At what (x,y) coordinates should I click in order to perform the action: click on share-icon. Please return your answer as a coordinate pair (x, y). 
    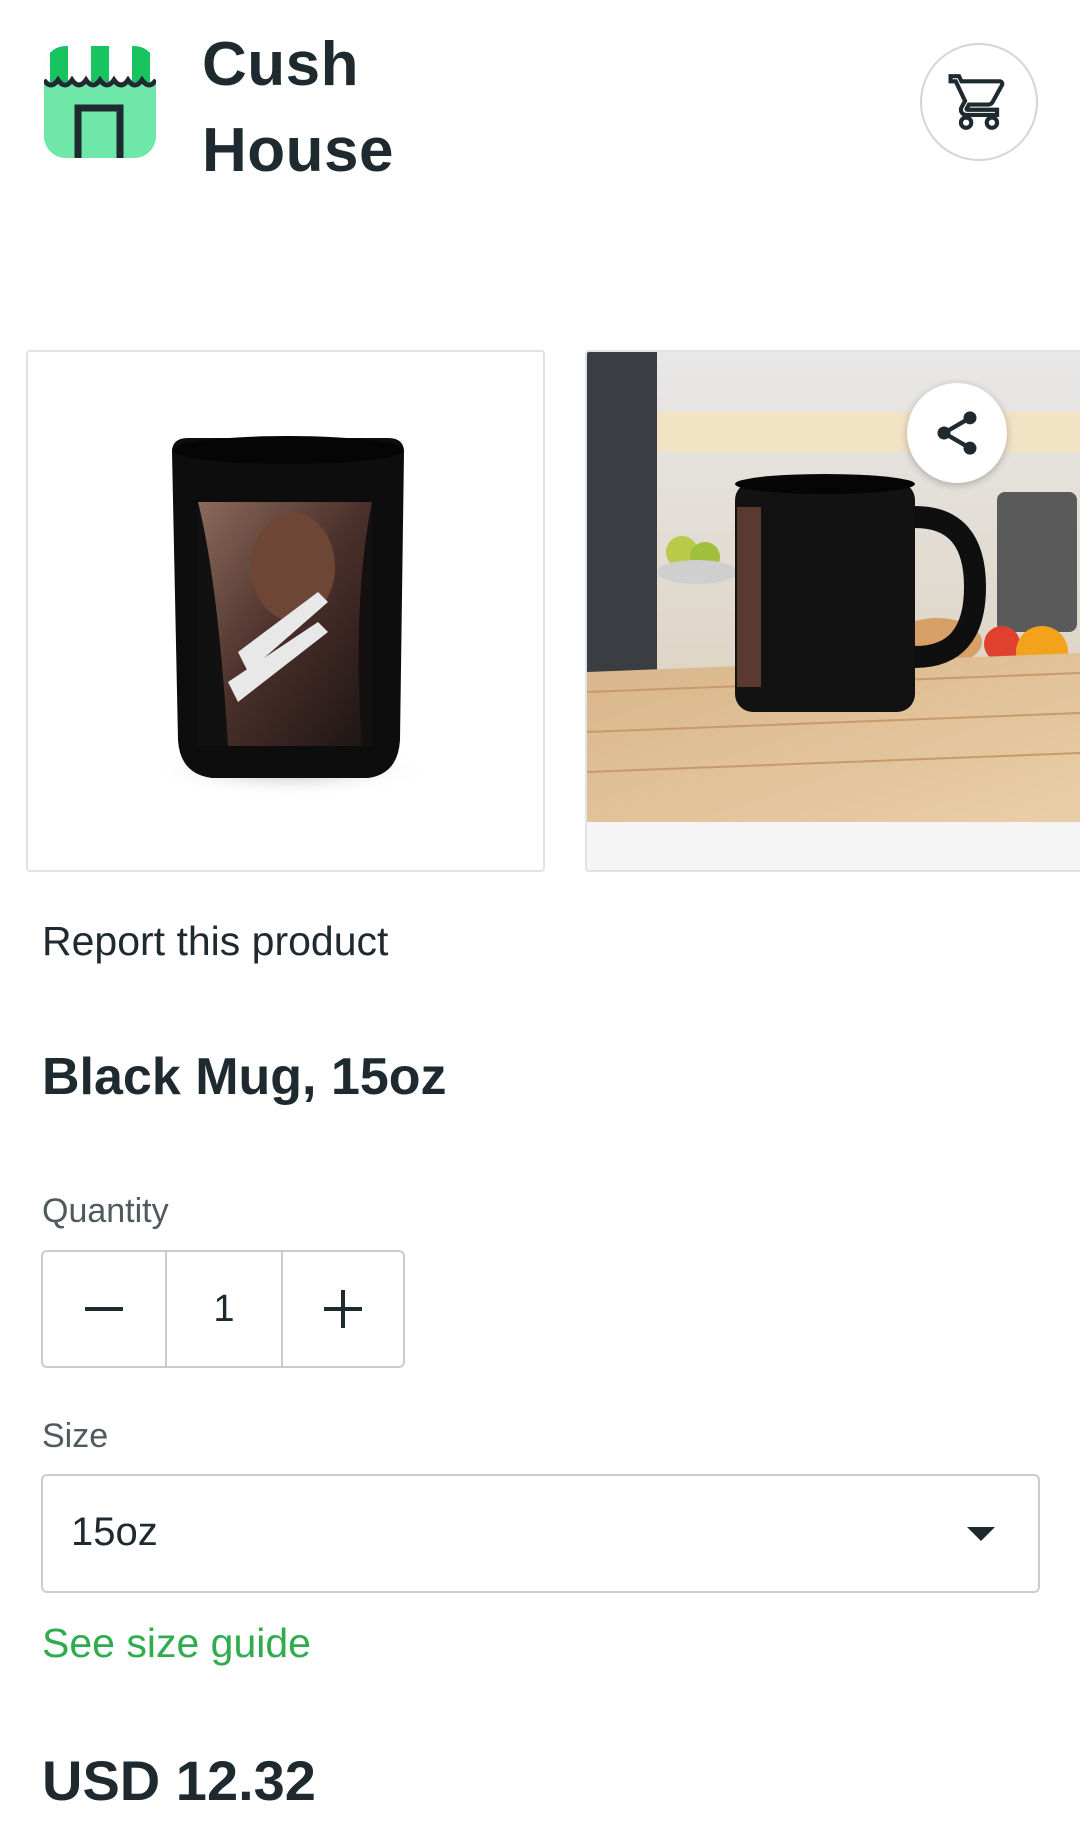
    Looking at the image, I should click on (957, 433).